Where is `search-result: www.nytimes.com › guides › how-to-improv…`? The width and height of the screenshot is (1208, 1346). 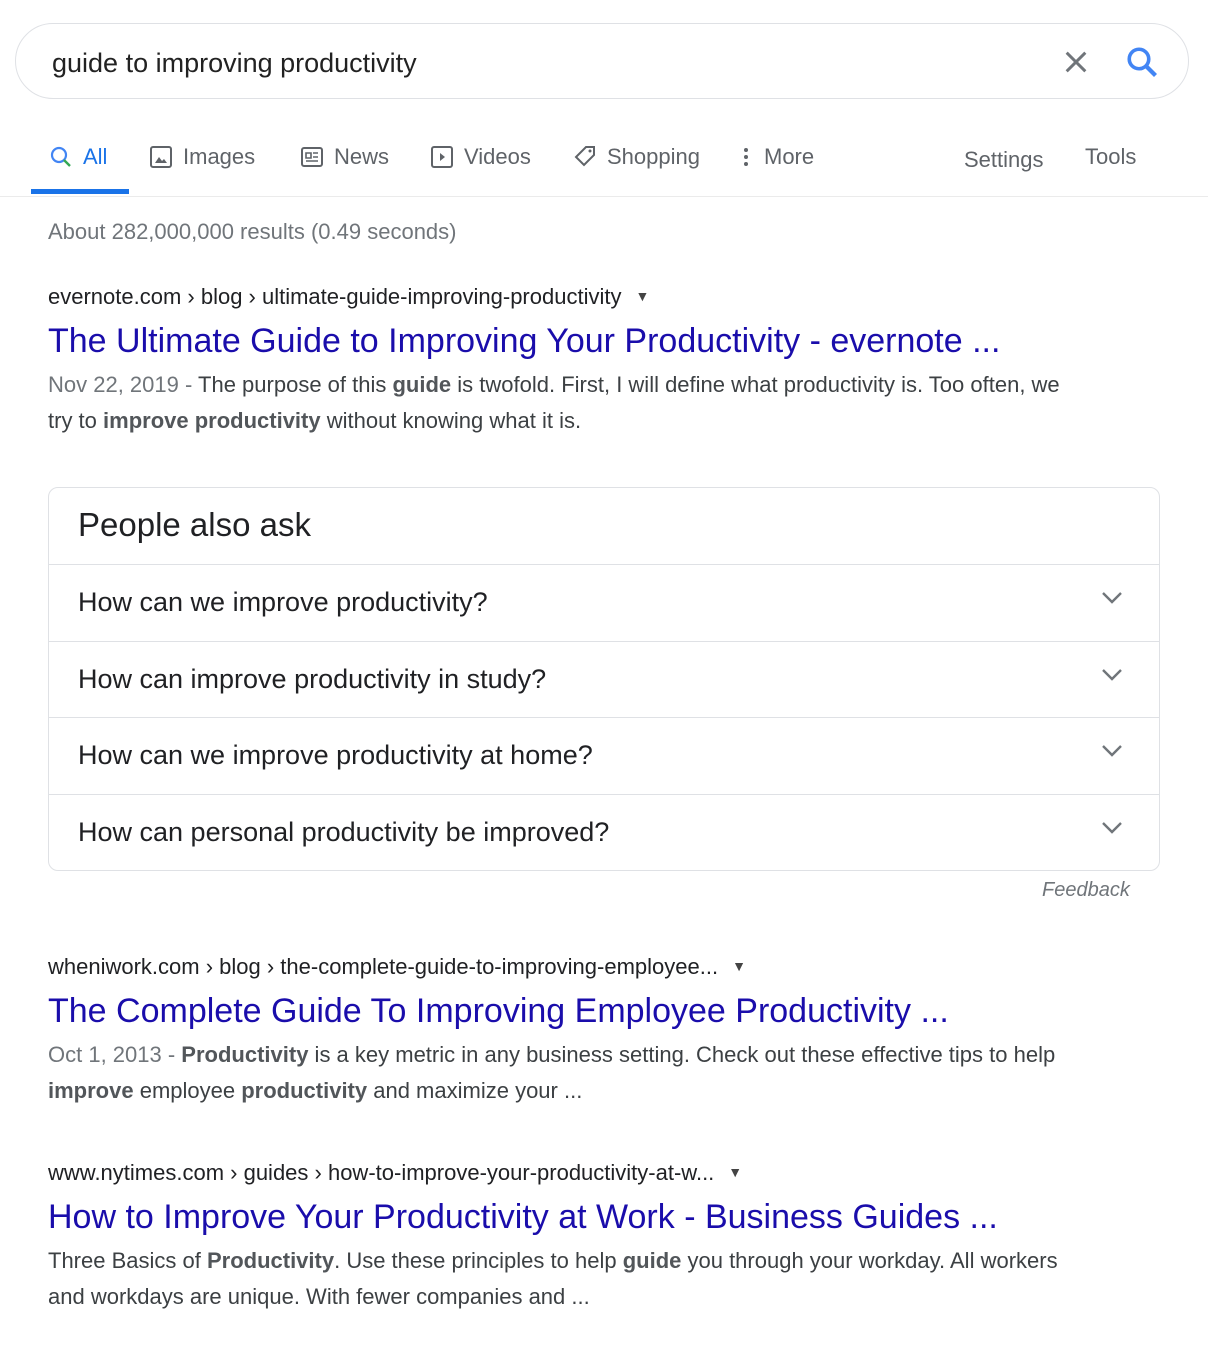 search-result: www.nytimes.com › guides › how-to-improv… is located at coordinates (568, 1237).